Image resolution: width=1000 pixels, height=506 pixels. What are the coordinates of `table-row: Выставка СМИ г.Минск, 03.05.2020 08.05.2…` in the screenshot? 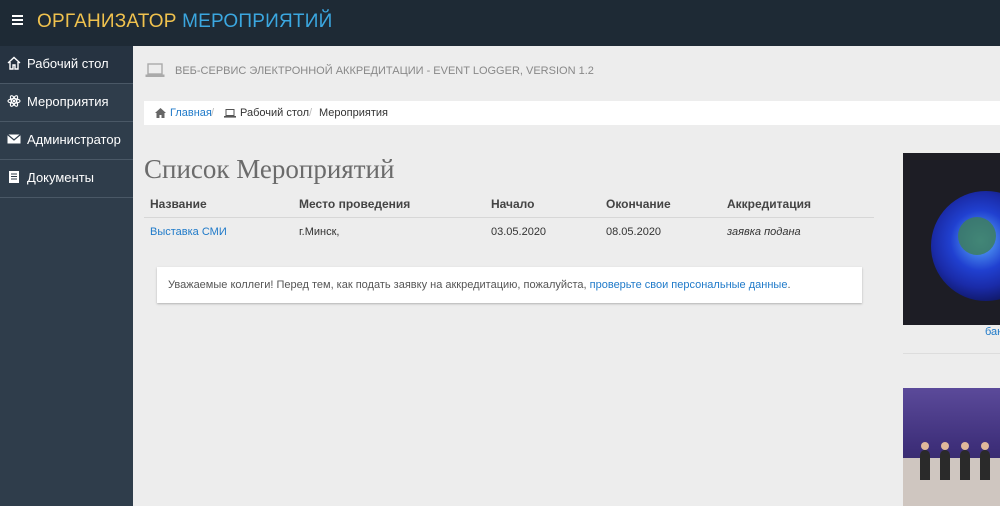 It's located at (509, 232).